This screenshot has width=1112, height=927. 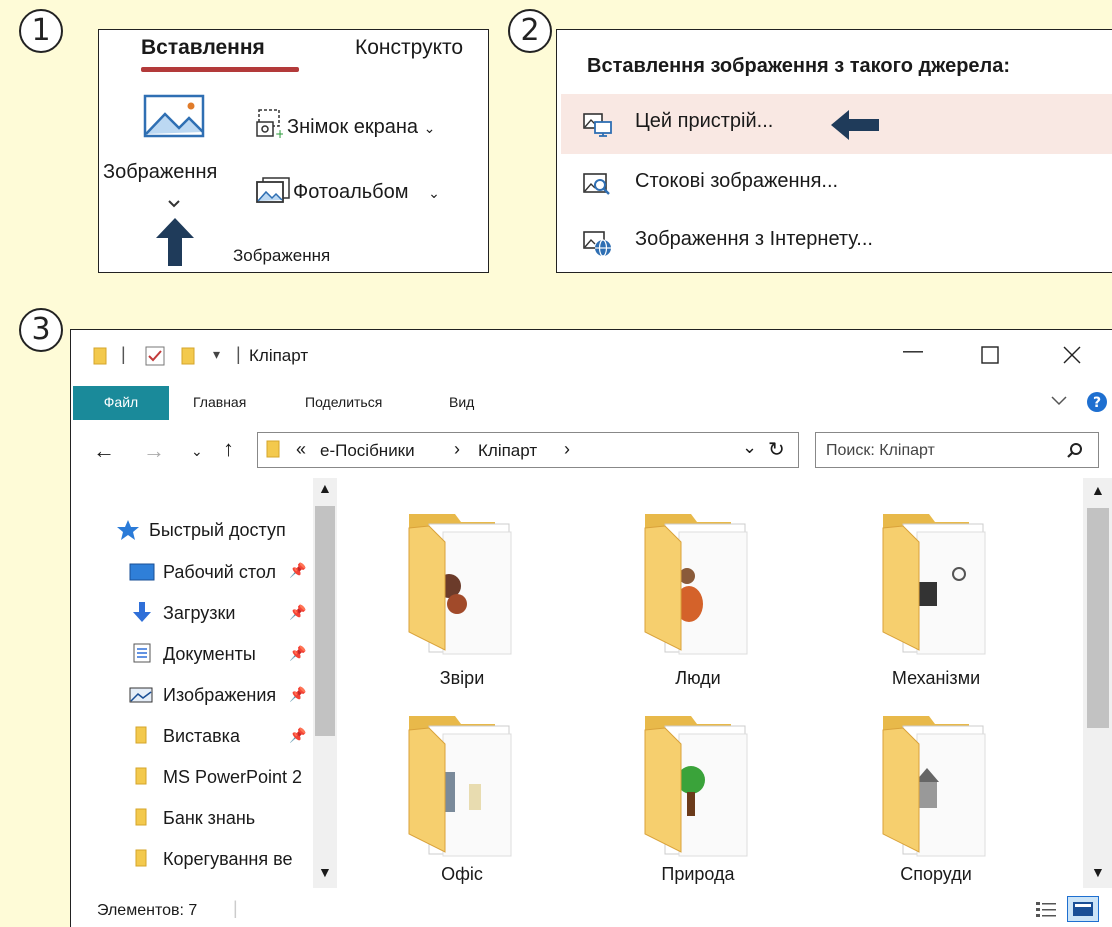 I want to click on animals-clipart-icon, so click(x=460, y=584).